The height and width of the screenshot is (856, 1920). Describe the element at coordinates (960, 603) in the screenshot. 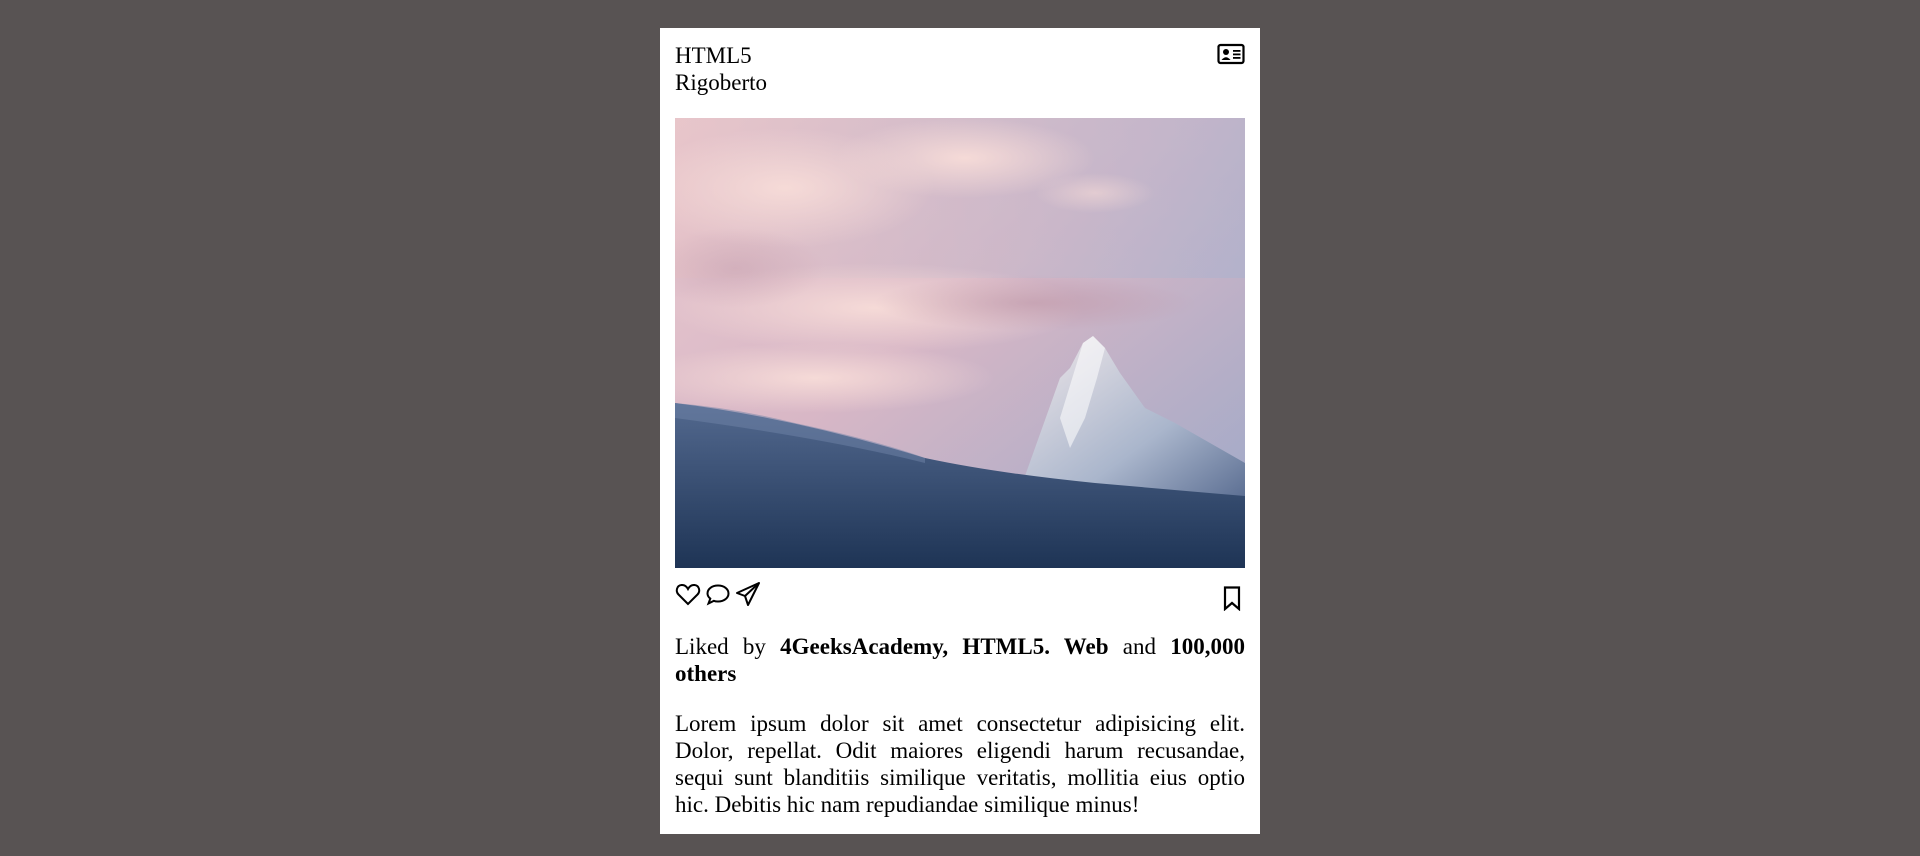

I see `post-actions` at that location.